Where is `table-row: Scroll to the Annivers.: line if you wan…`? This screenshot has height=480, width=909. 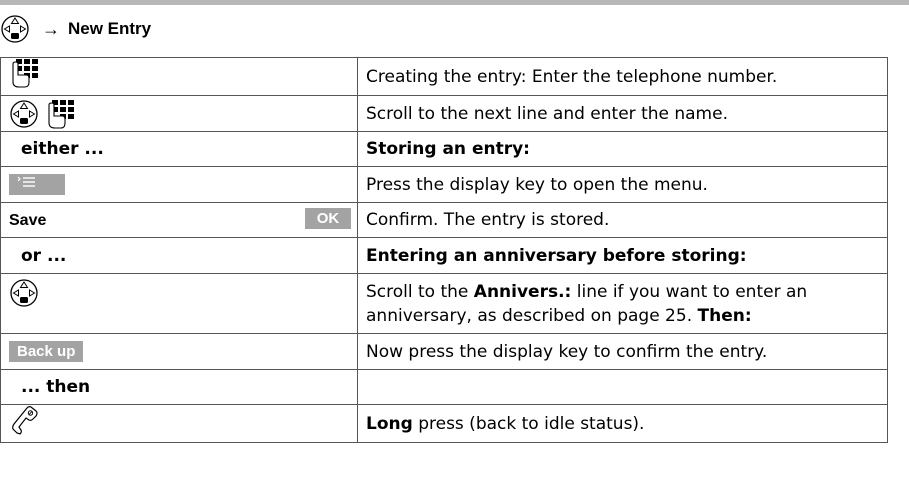 table-row: Scroll to the Annivers.: line if you wan… is located at coordinates (444, 303).